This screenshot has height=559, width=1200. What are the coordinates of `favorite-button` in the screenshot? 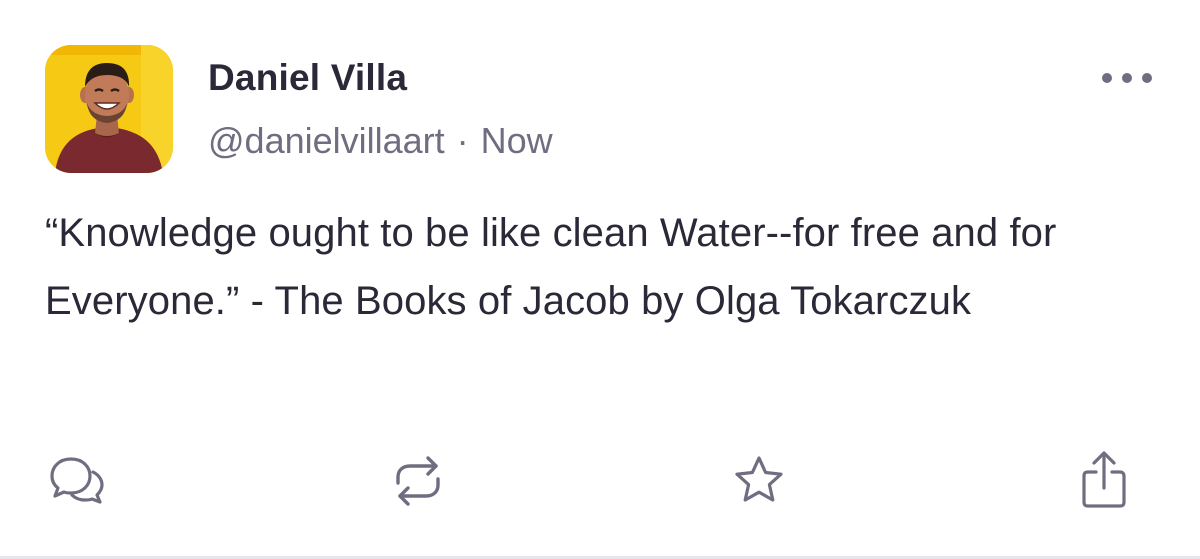 It's located at (759, 481).